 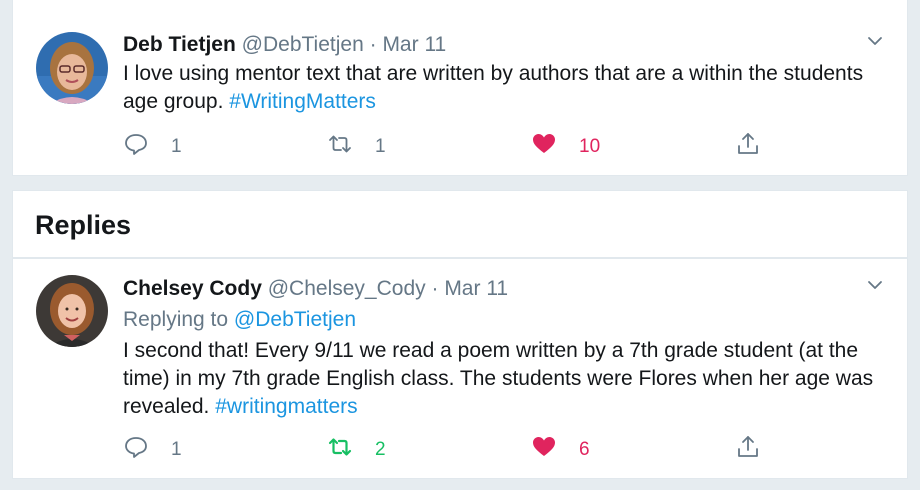 I want to click on tweet-header: Deb Tietjen @DebTietjen · Mar 11, so click(x=284, y=45).